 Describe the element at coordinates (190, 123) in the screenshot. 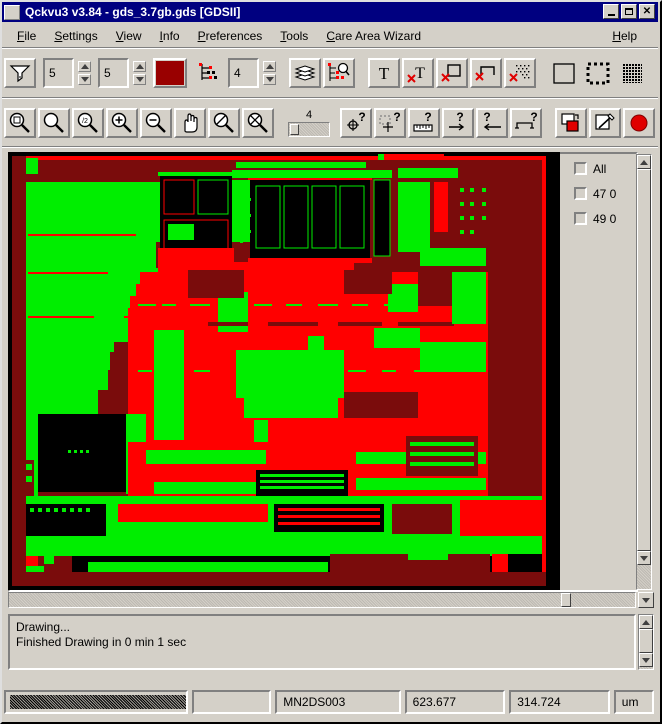

I see `pan-hand-button` at that location.